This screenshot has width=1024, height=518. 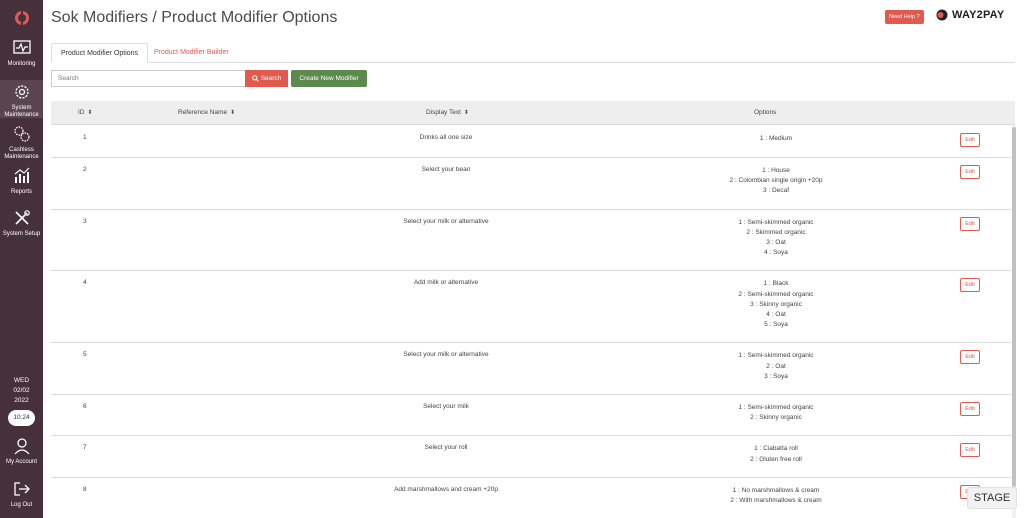 What do you see at coordinates (21, 134) in the screenshot?
I see `cogs-icon` at bounding box center [21, 134].